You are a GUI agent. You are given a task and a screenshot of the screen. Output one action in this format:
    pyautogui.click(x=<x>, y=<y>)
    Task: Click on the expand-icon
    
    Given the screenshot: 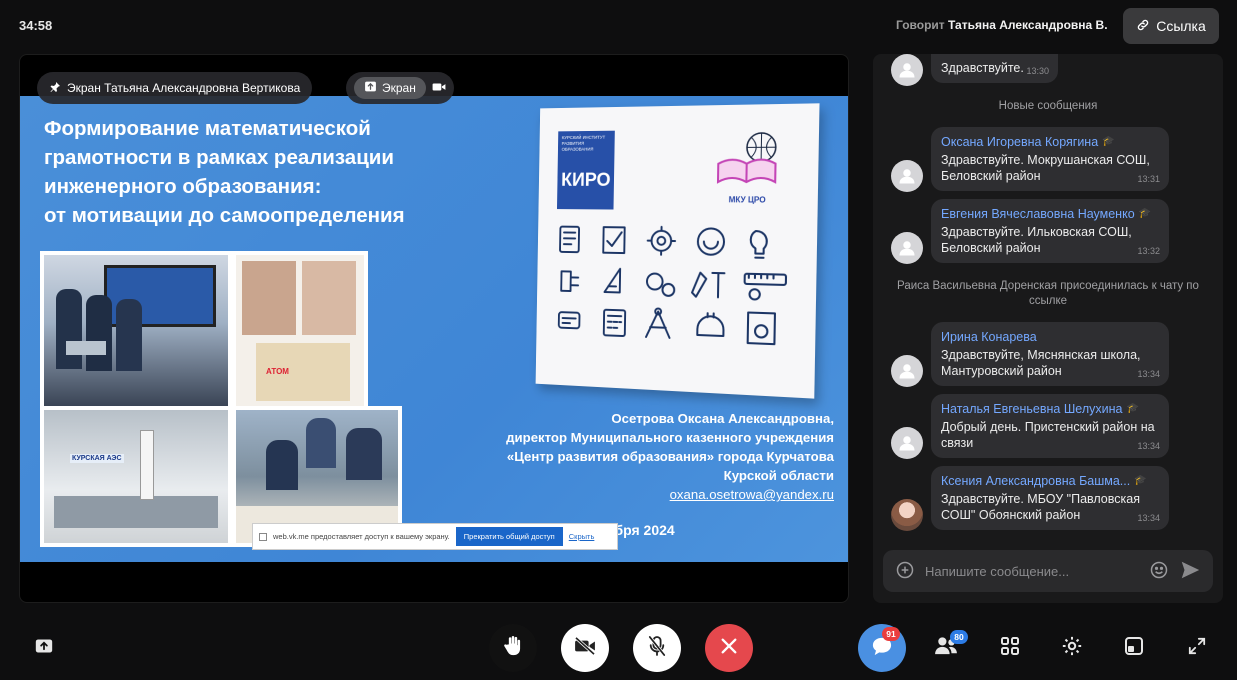 What is the action you would take?
    pyautogui.click(x=1197, y=648)
    